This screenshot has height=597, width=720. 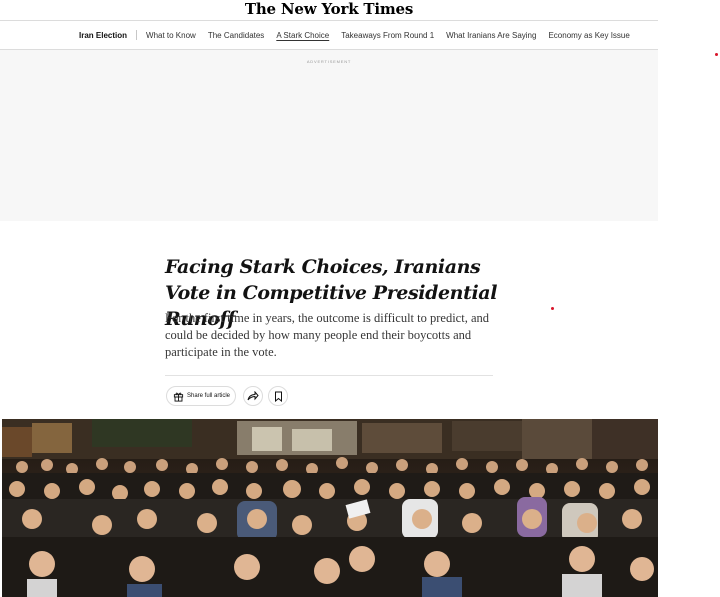 What do you see at coordinates (329, 375) in the screenshot?
I see `summary-divider` at bounding box center [329, 375].